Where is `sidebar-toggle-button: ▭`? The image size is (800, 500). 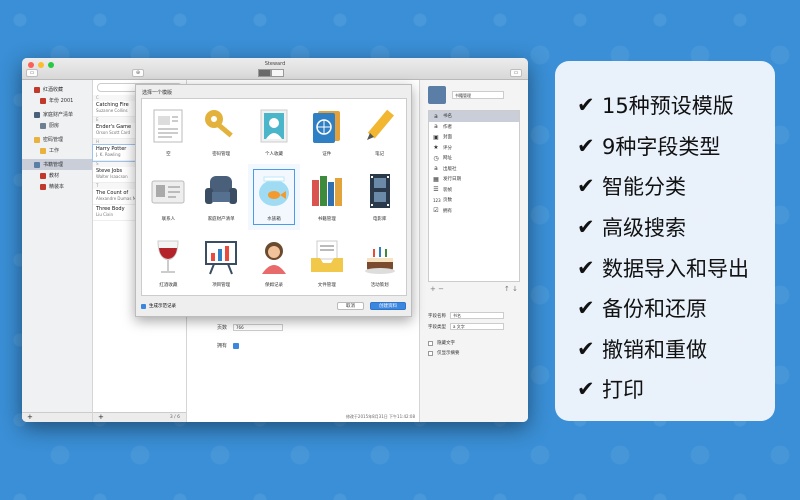 sidebar-toggle-button: ▭ is located at coordinates (32, 73).